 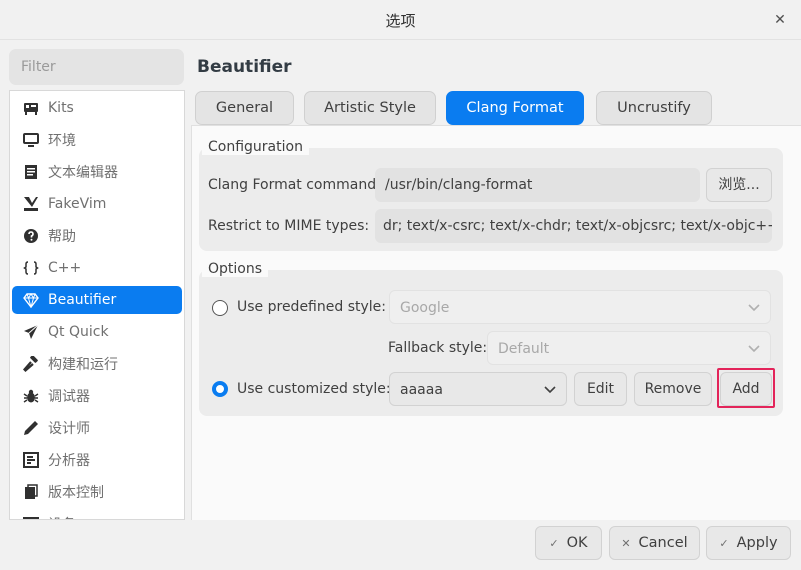 I want to click on customized-style-select: aaaaa, so click(x=478, y=389).